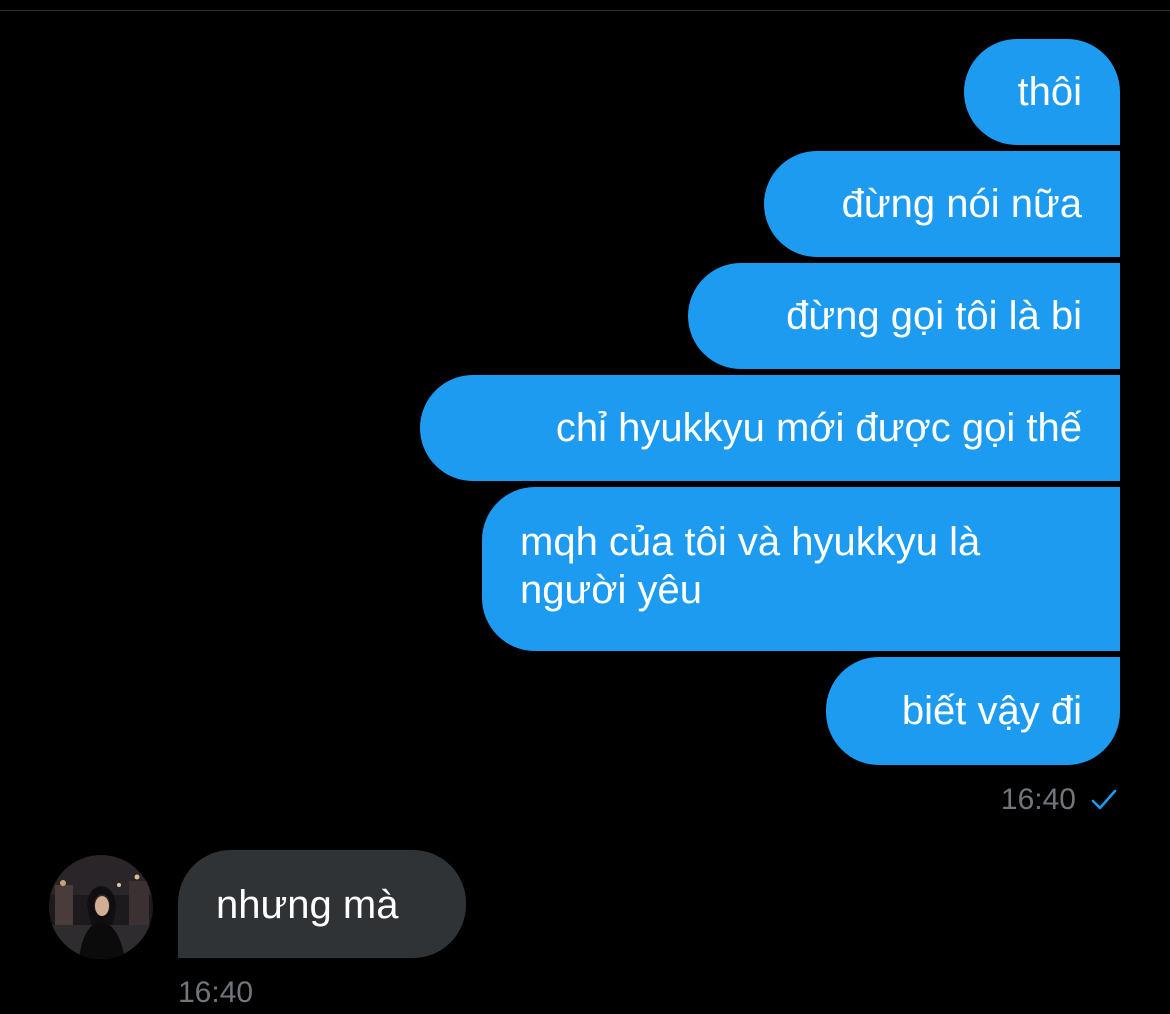 Image resolution: width=1170 pixels, height=1014 pixels. Describe the element at coordinates (216, 992) in the screenshot. I see `incoming-timestamp: 16:40` at that location.